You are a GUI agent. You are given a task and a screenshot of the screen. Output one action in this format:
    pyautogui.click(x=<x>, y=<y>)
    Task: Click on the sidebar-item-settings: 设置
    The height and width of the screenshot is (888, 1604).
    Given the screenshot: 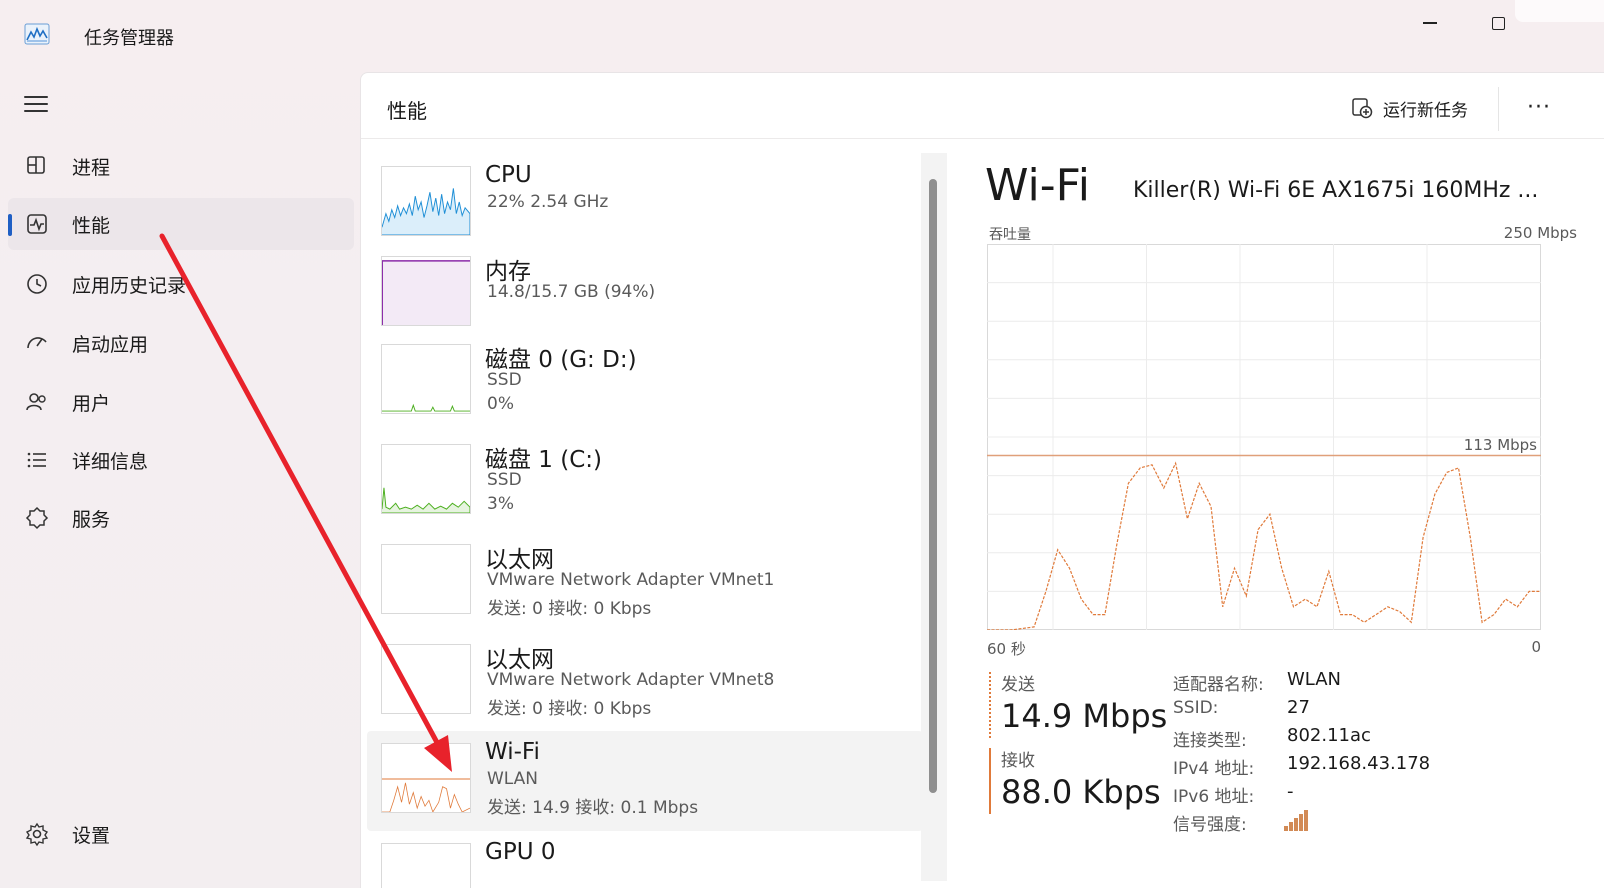 What is the action you would take?
    pyautogui.click(x=181, y=834)
    